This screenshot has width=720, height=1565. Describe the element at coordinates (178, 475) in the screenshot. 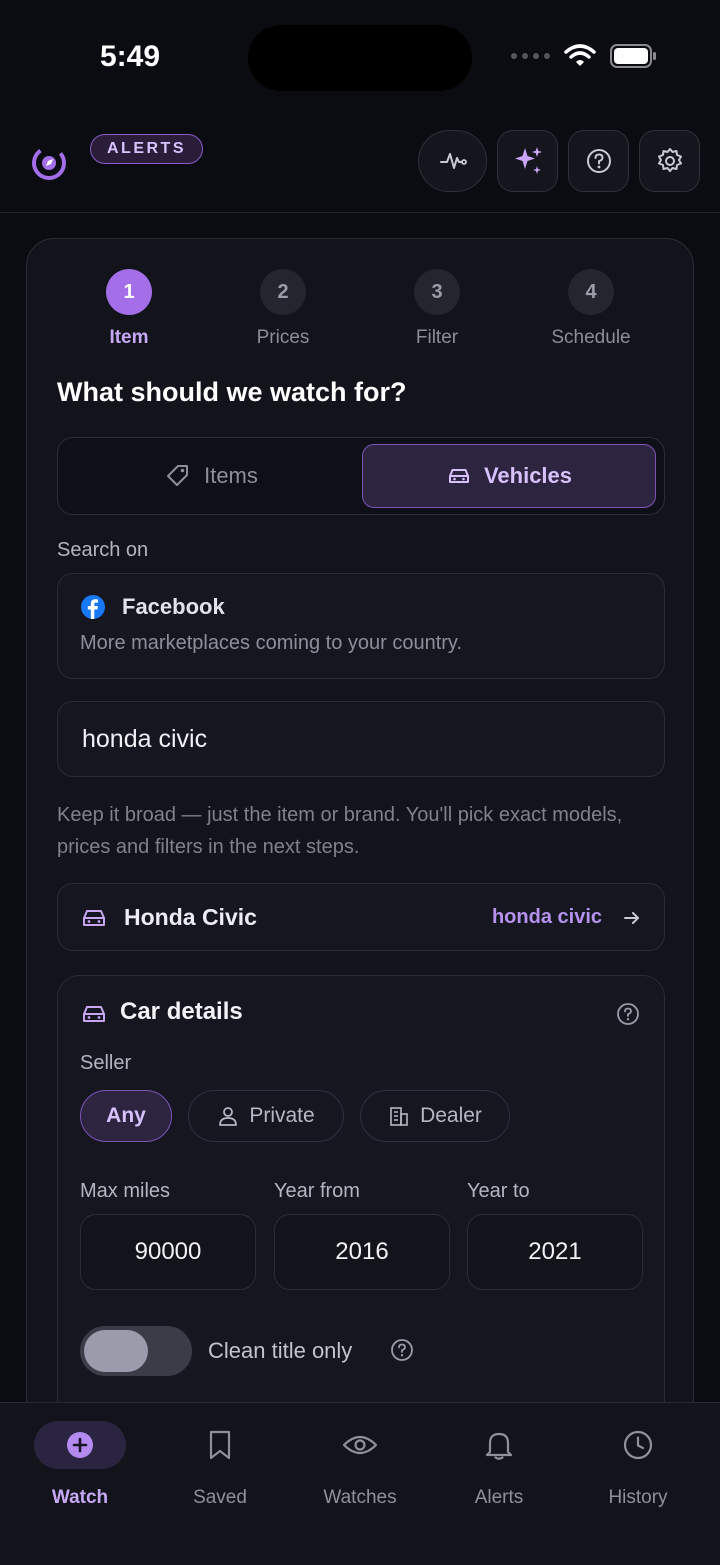

I see `tag-icon` at that location.